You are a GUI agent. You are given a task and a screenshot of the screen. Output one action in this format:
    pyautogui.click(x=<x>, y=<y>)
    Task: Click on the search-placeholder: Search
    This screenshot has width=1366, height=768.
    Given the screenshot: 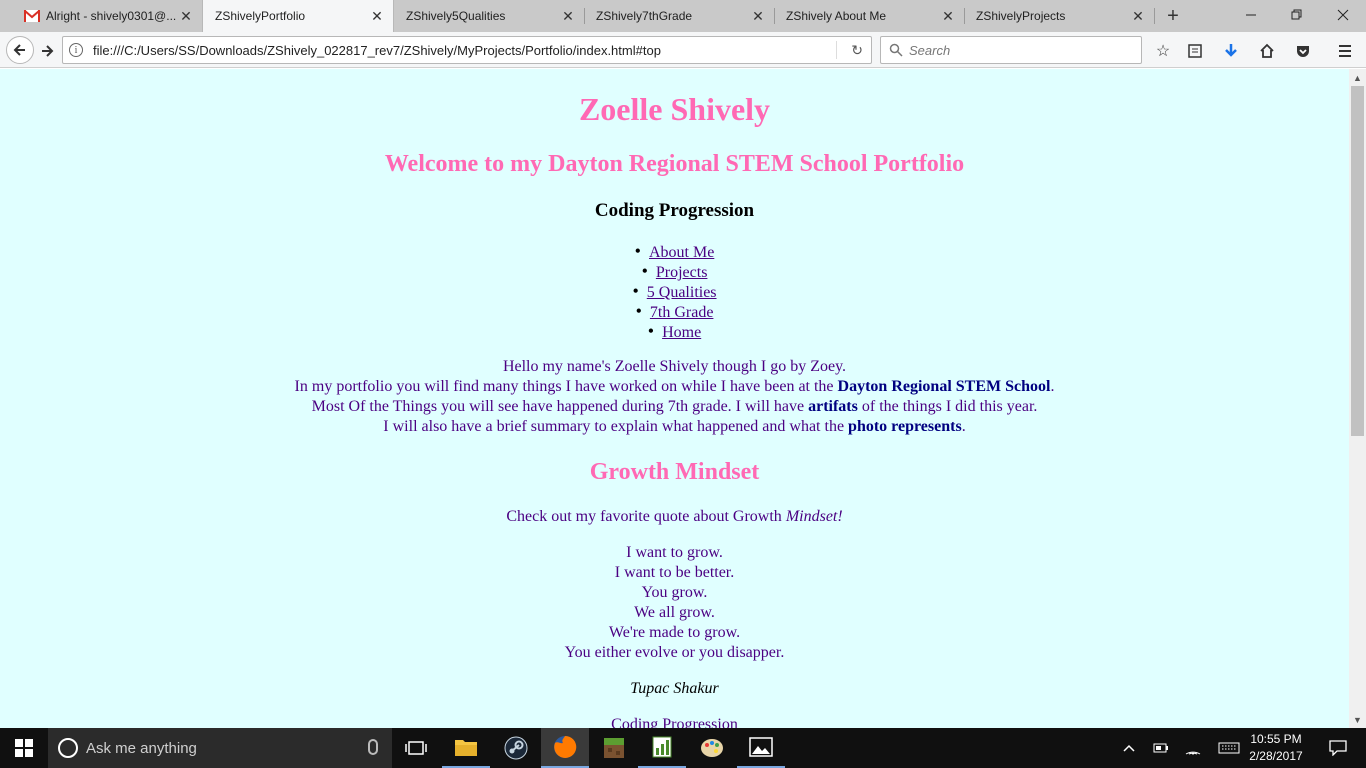 What is the action you would take?
    pyautogui.click(x=930, y=50)
    